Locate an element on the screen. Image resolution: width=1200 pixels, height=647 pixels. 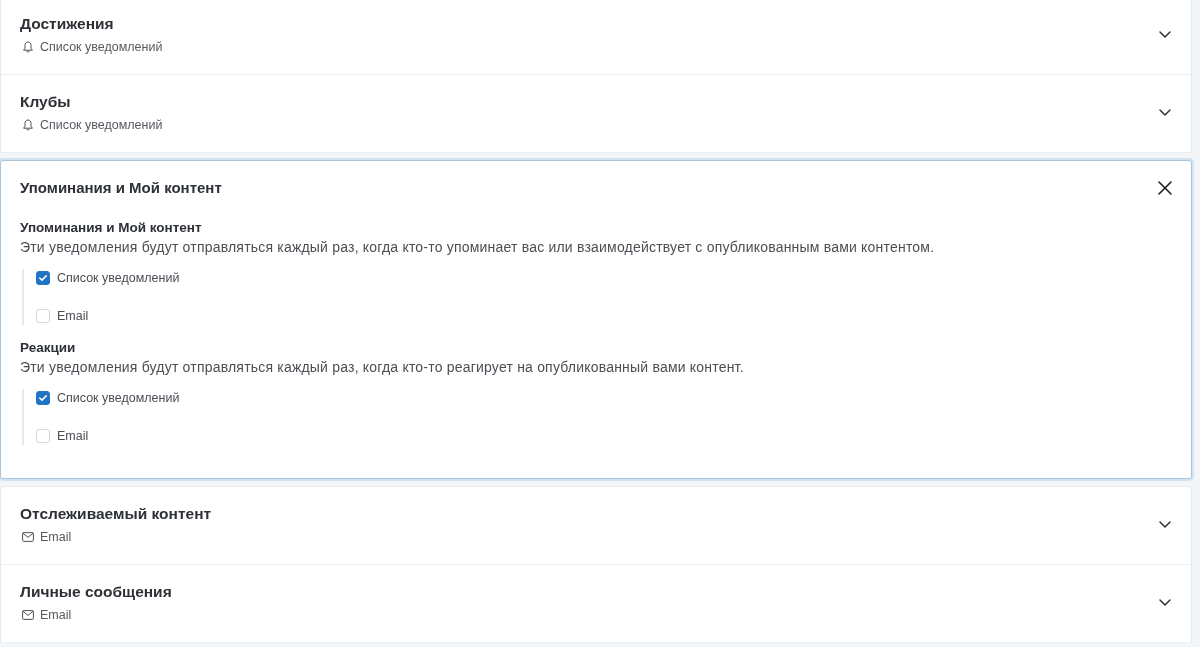
close-button is located at coordinates (1165, 188).